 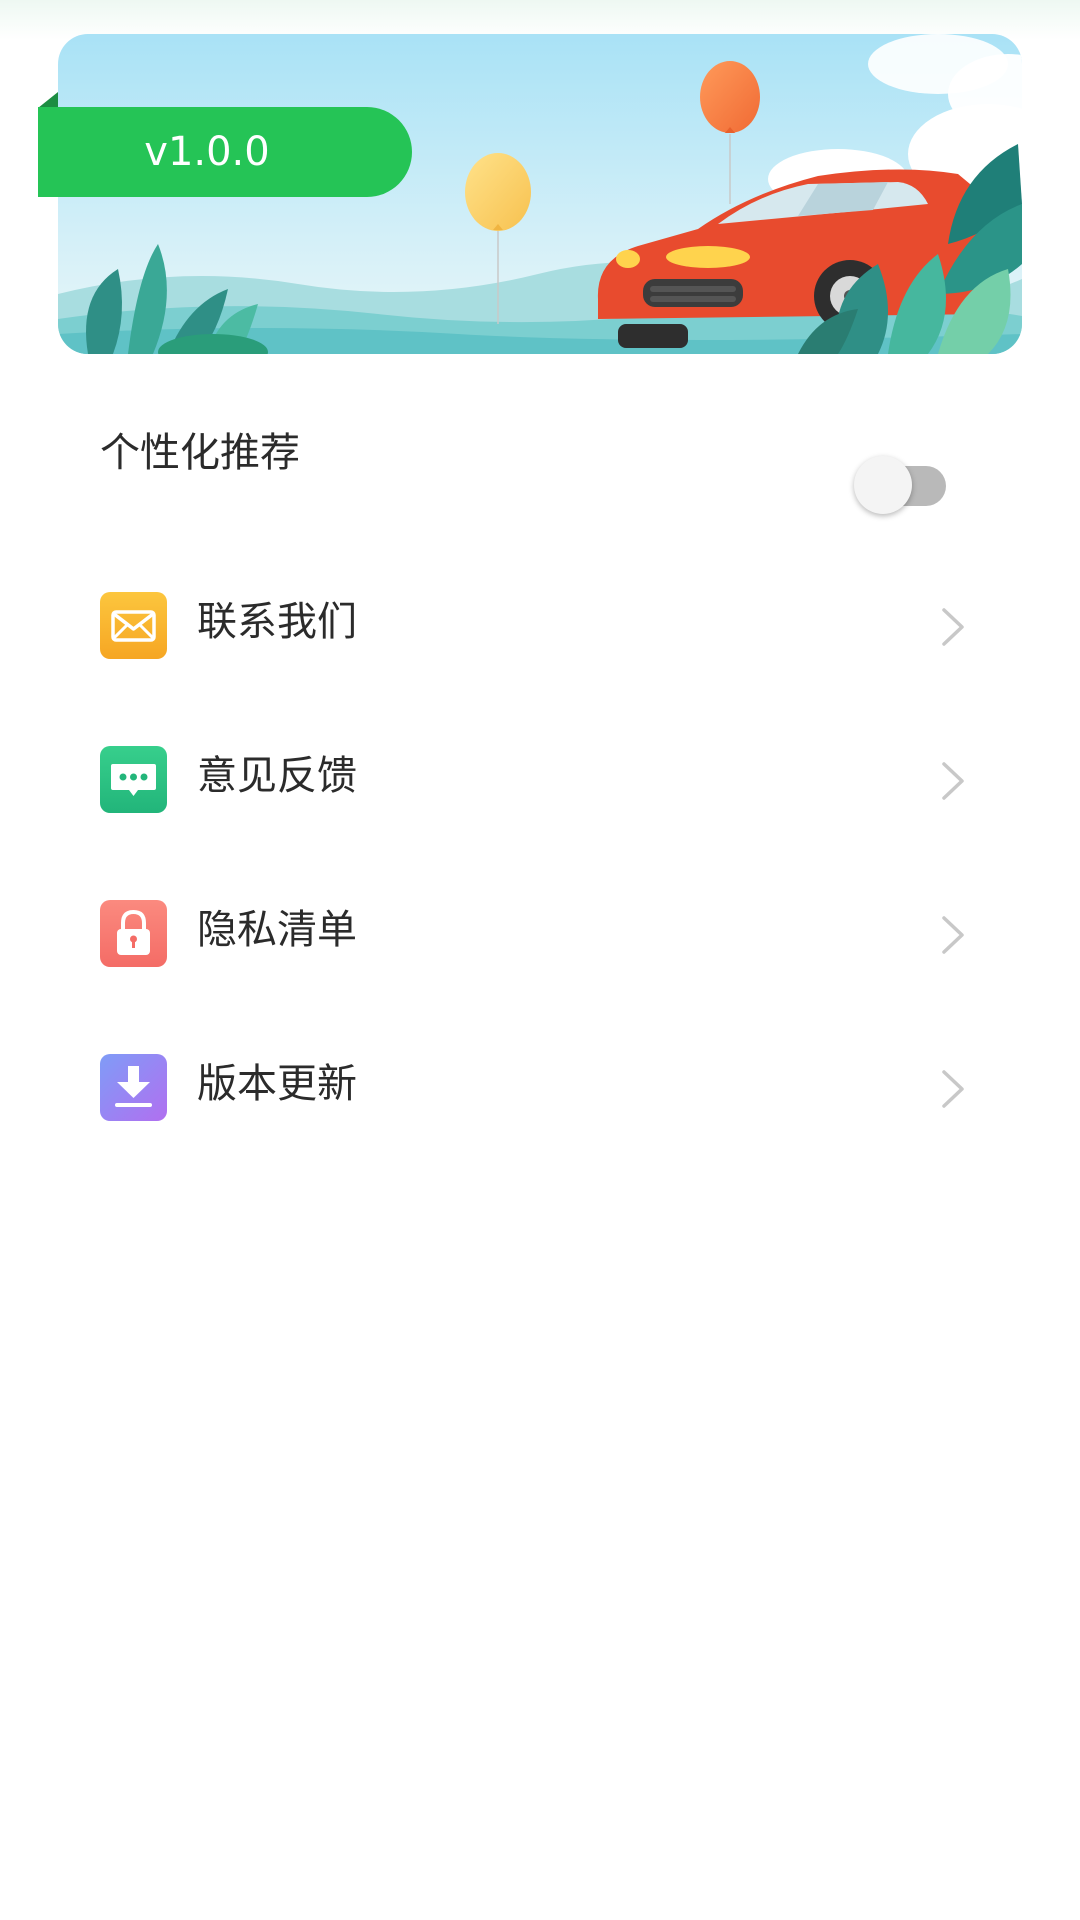 I want to click on lock-icon, so click(x=133, y=933).